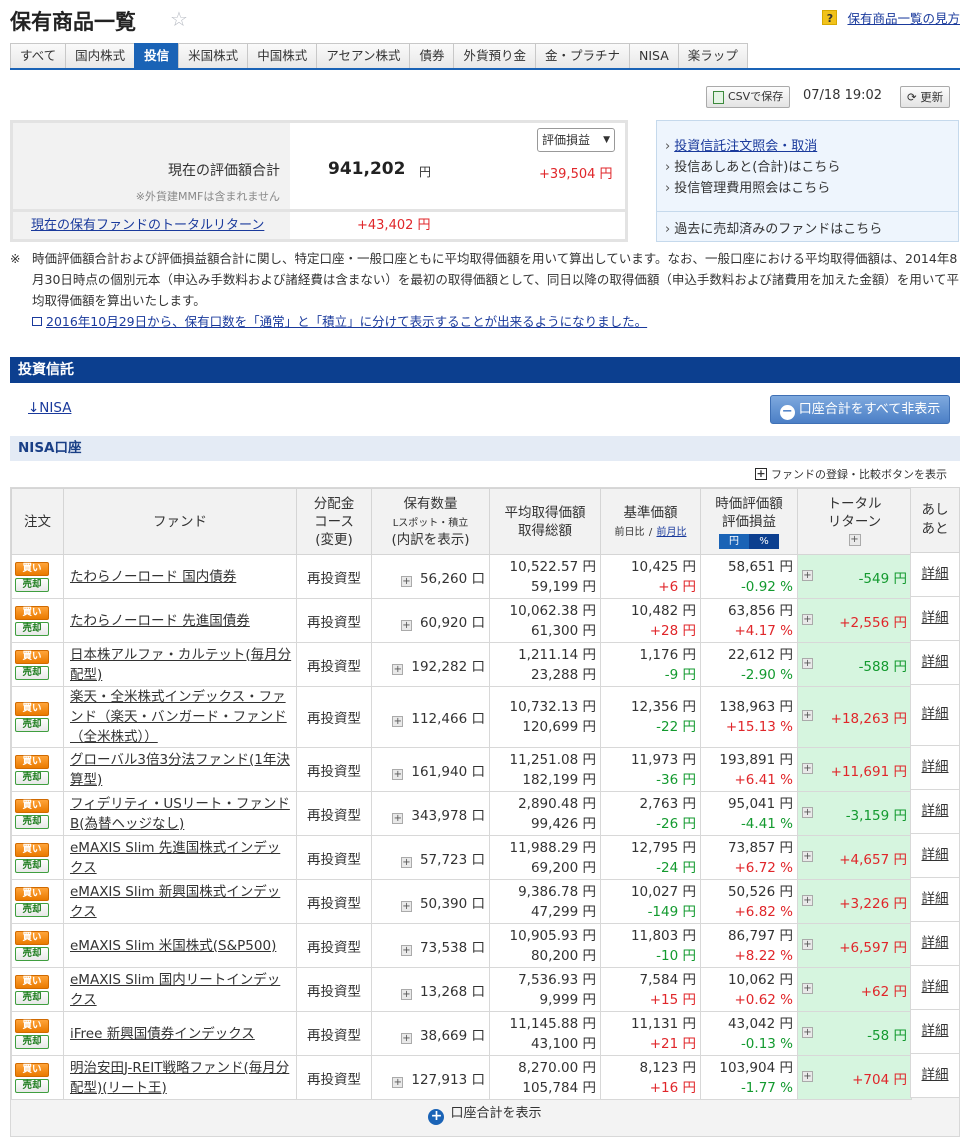 This screenshot has height=1147, width=967. Describe the element at coordinates (181, 902) in the screenshot. I see `fund-name-link: eMAXIS Slim 新興国株式インデックス` at that location.